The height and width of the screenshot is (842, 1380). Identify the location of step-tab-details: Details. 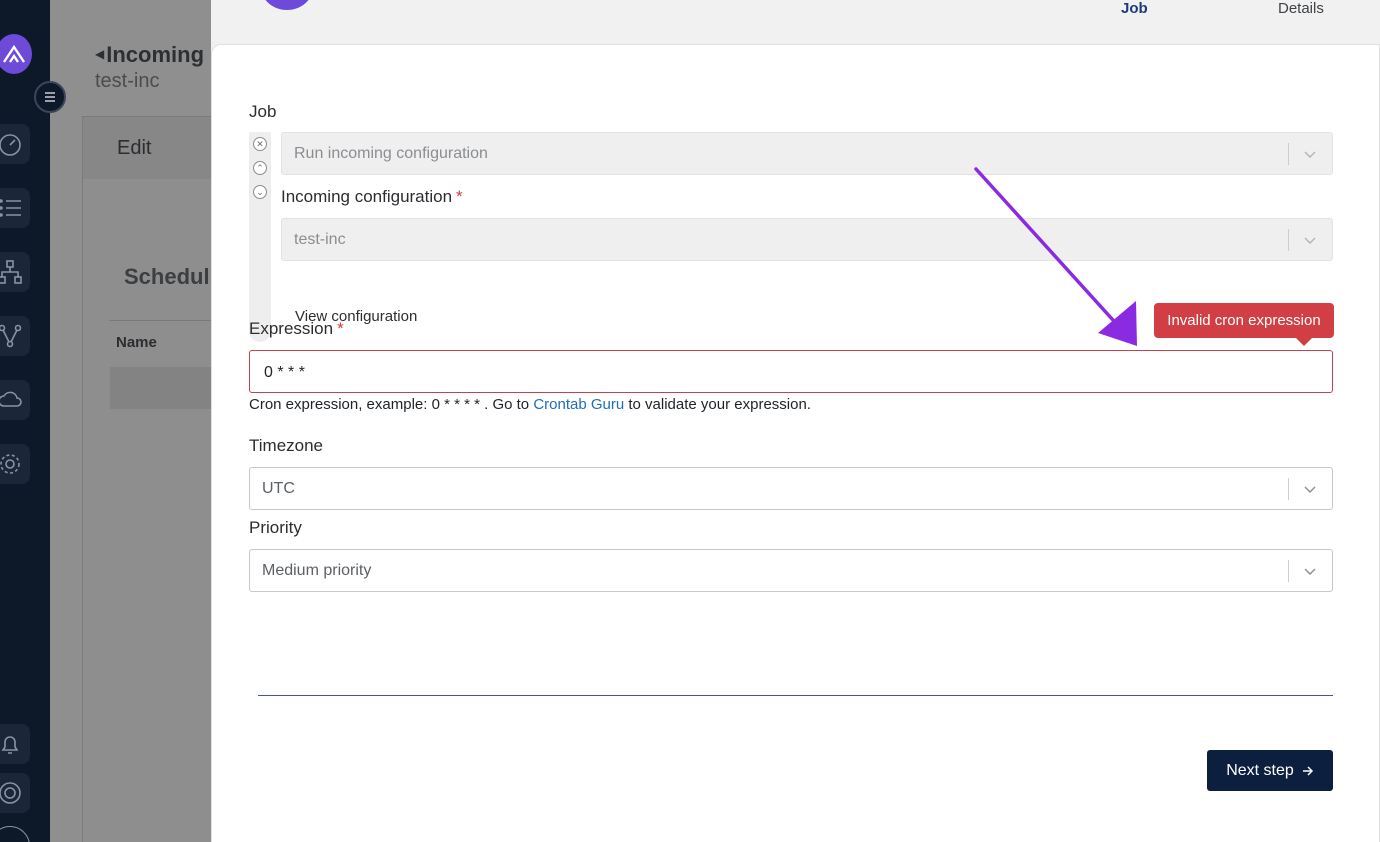
(1301, 8).